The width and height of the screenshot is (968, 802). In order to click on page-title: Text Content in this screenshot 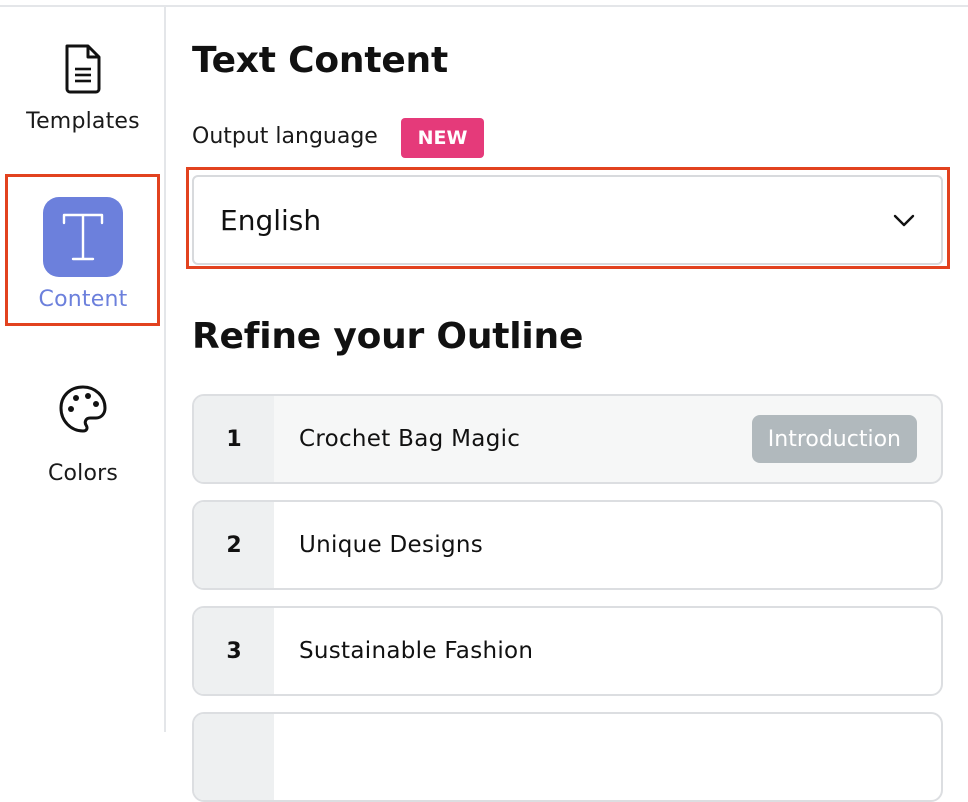, I will do `click(320, 60)`.